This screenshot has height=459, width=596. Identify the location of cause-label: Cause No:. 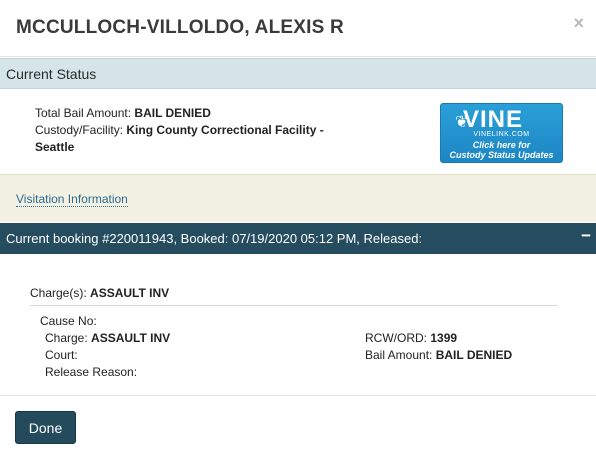
(68, 321).